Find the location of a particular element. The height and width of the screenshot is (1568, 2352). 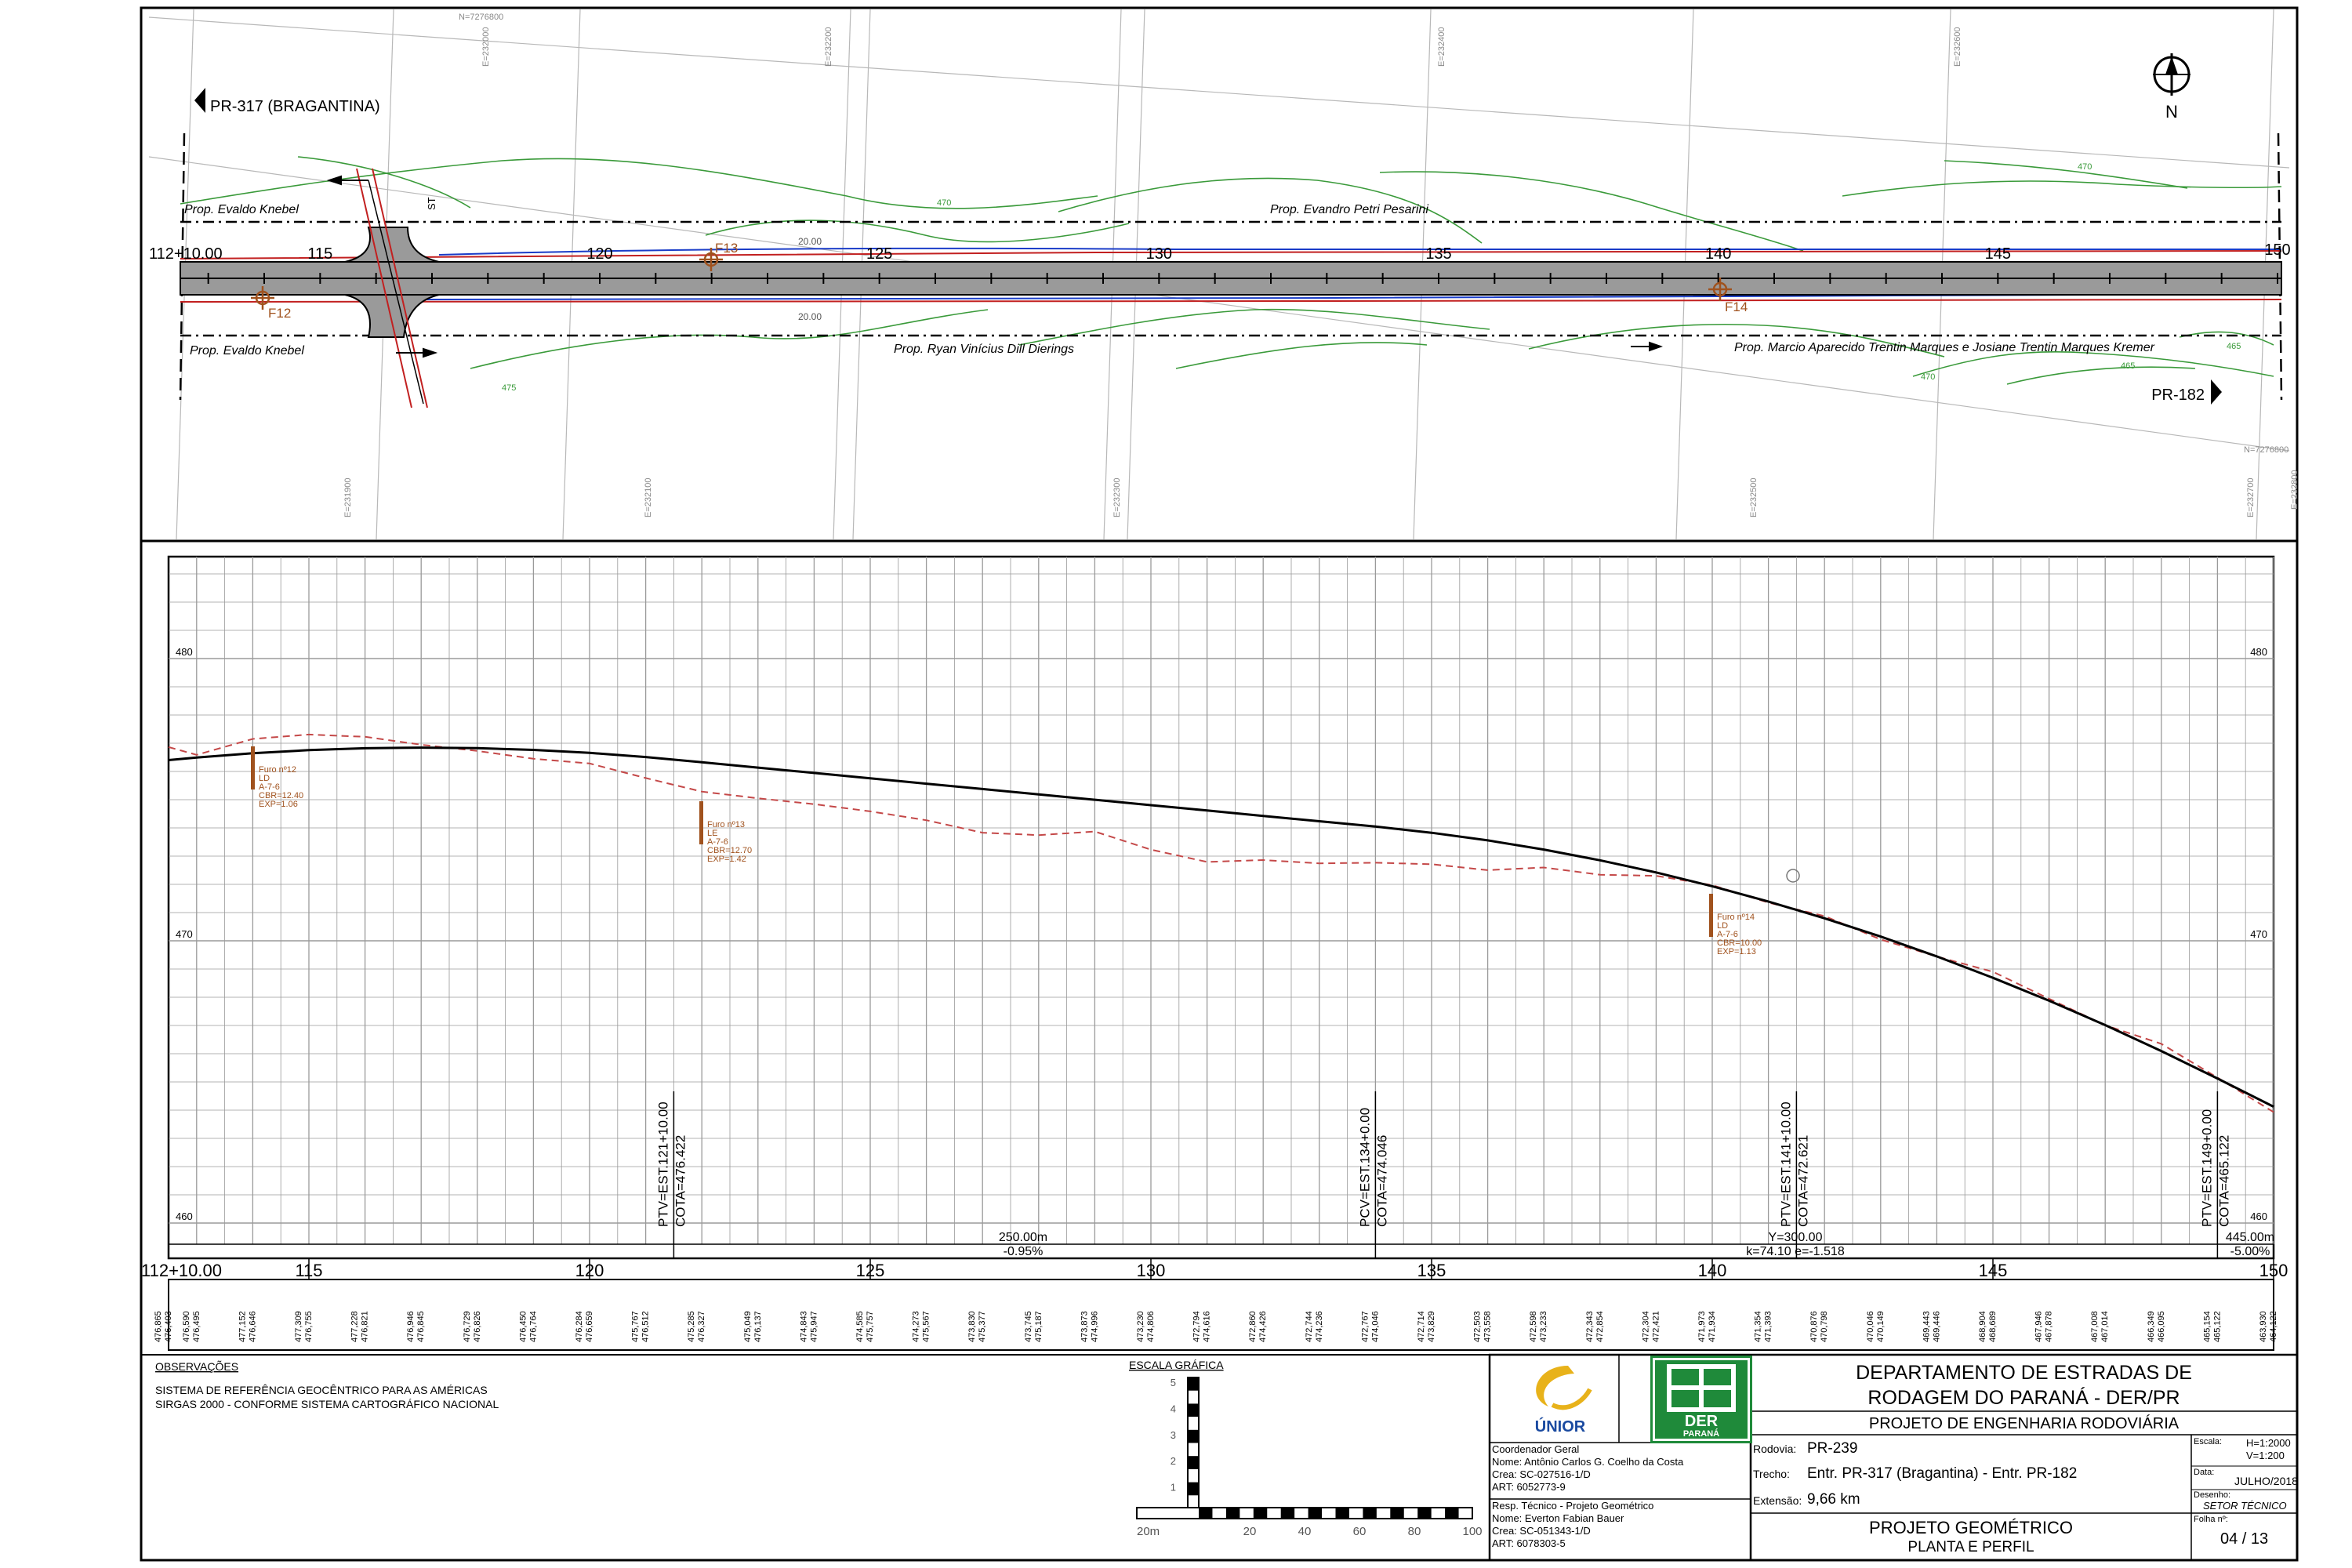

elevation-table-value: 472,598 is located at coordinates (1533, 1326).